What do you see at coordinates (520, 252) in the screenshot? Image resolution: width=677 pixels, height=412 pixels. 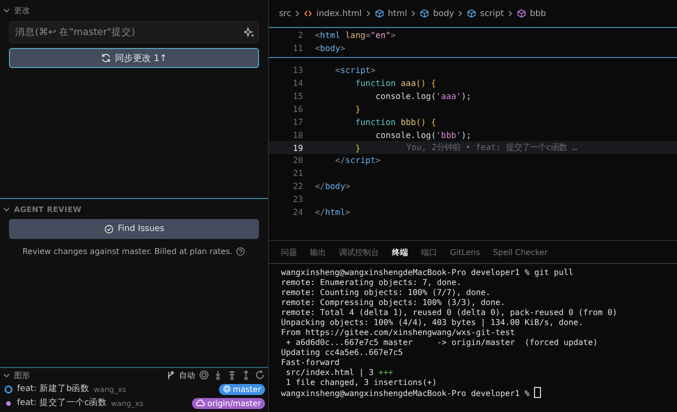 I see `panel-tab: Spell Checker` at bounding box center [520, 252].